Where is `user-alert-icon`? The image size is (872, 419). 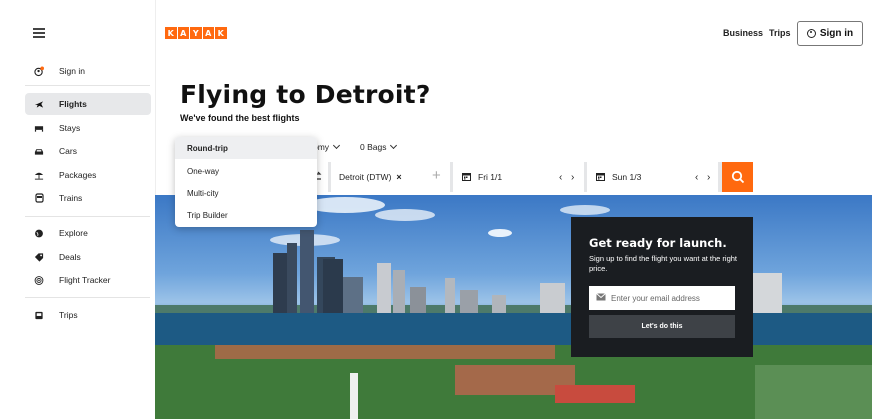 user-alert-icon is located at coordinates (39, 71).